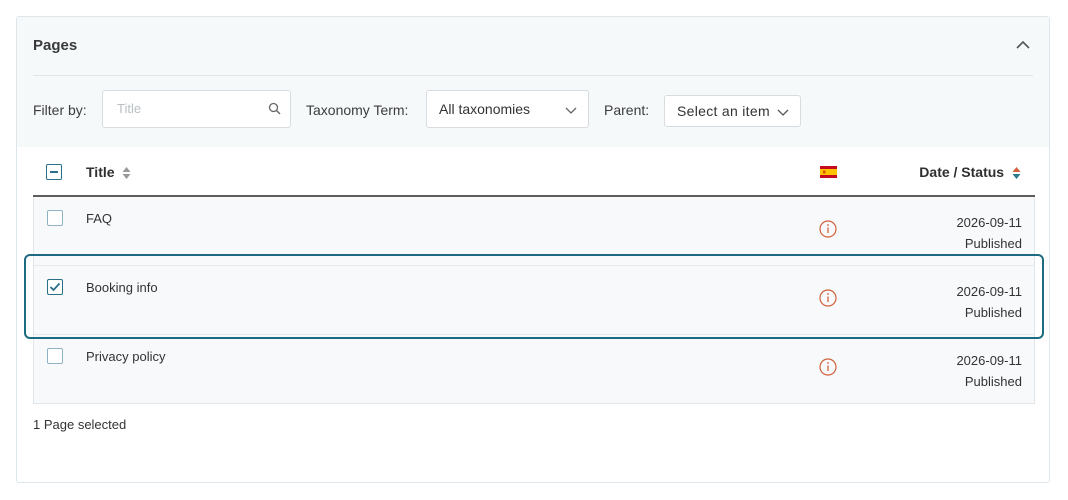 Image resolution: width=1068 pixels, height=500 pixels. Describe the element at coordinates (962, 172) in the screenshot. I see `date-status-column-label: Date / Status` at that location.